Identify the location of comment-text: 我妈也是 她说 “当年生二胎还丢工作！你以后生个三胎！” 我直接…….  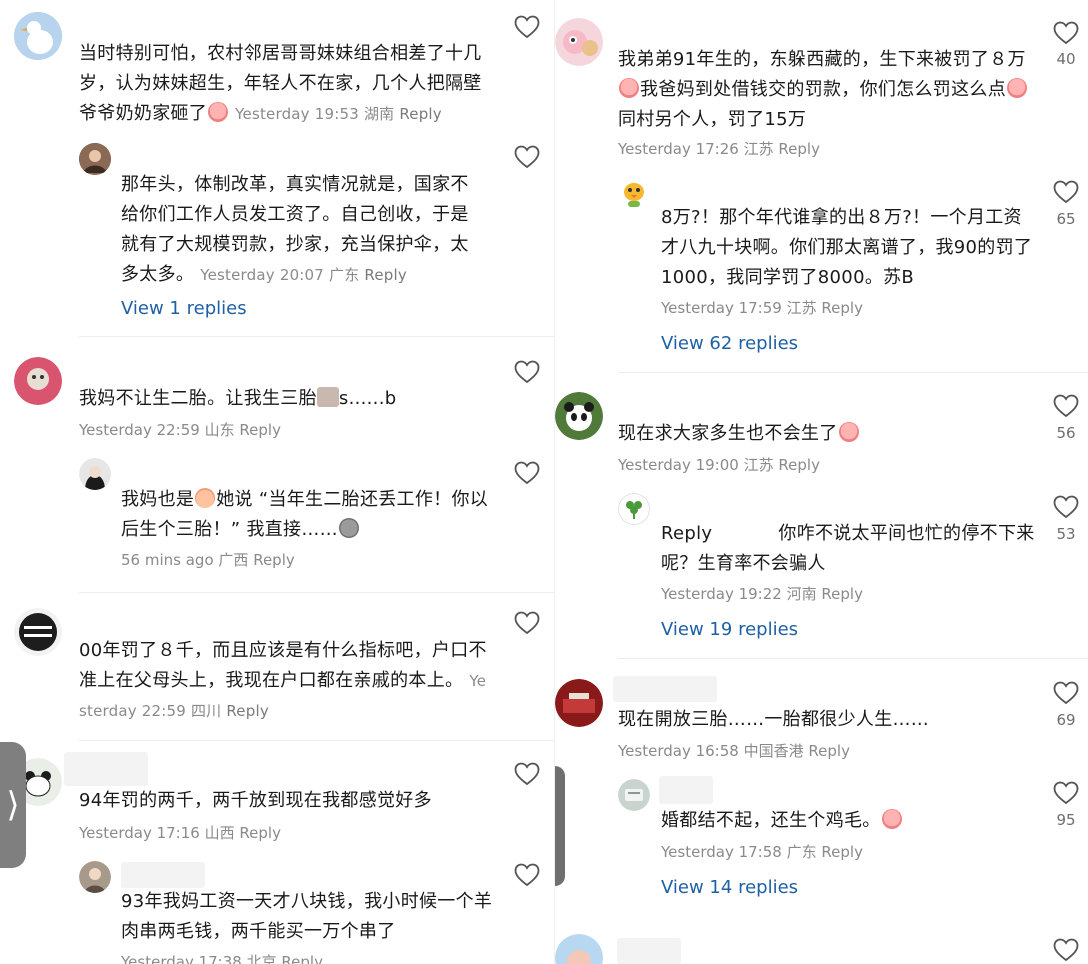
(305, 514).